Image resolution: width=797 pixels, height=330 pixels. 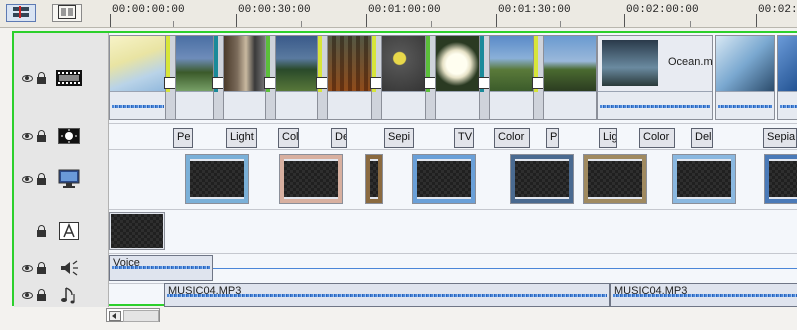 I want to click on music-lane: MUSIC04.MP3 MUSIC04.MP3, so click(x=453, y=295).